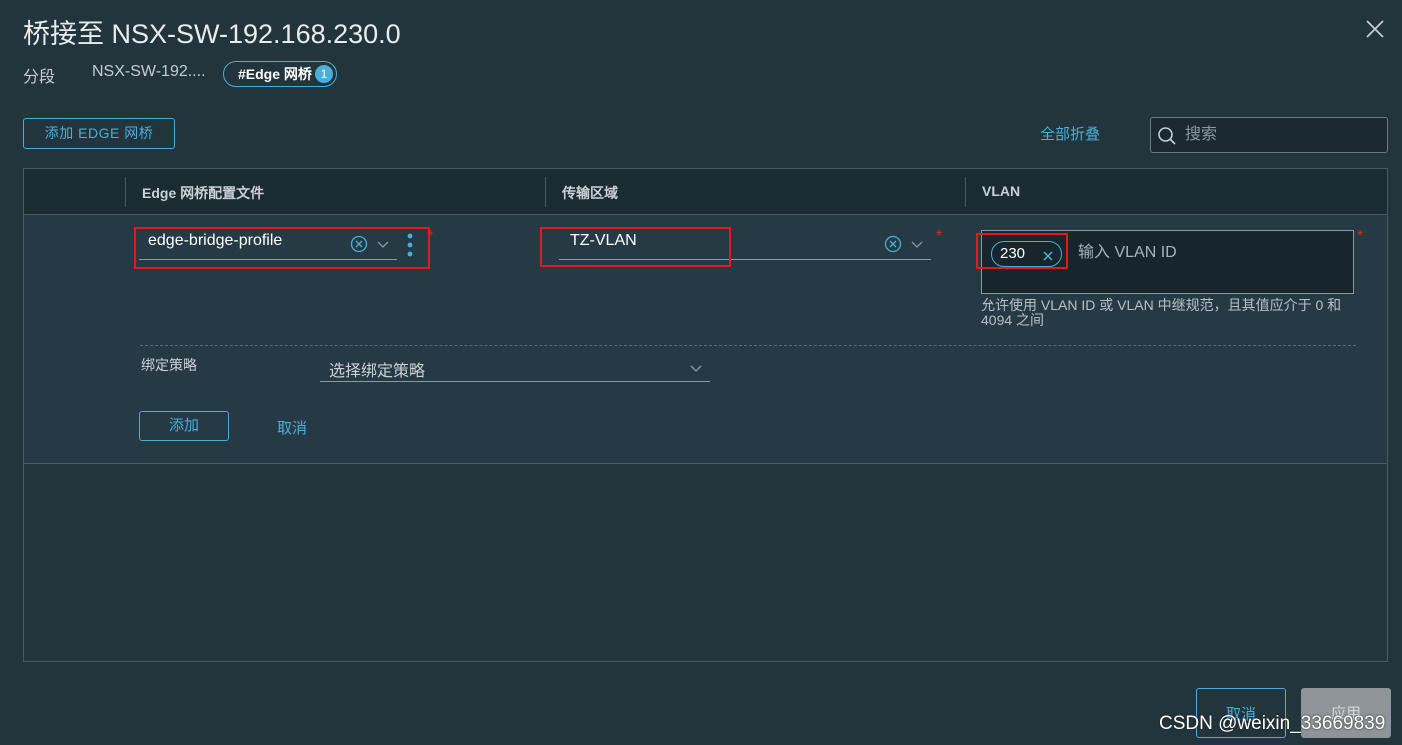  I want to click on watermark-text: CSDN @weixin_33669839, so click(1272, 723).